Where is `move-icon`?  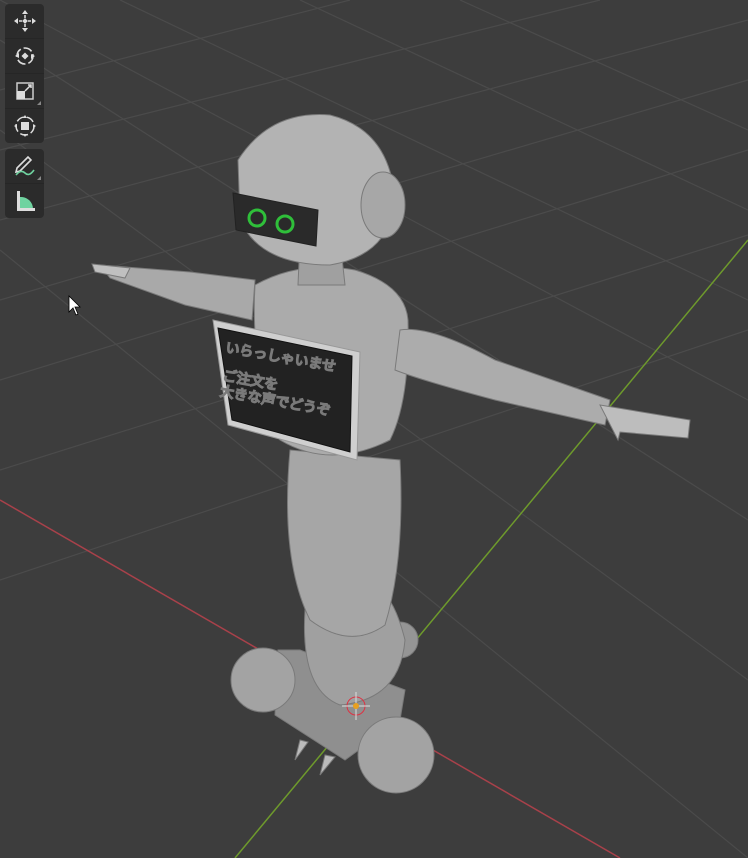
move-icon is located at coordinates (24, 21).